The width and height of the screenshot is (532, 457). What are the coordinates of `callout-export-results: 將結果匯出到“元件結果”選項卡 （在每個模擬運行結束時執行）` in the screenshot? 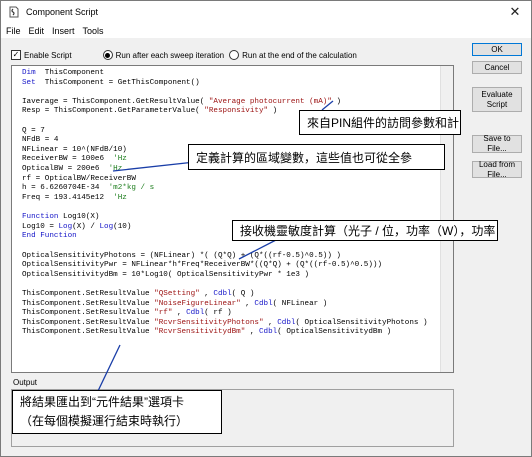 It's located at (117, 412).